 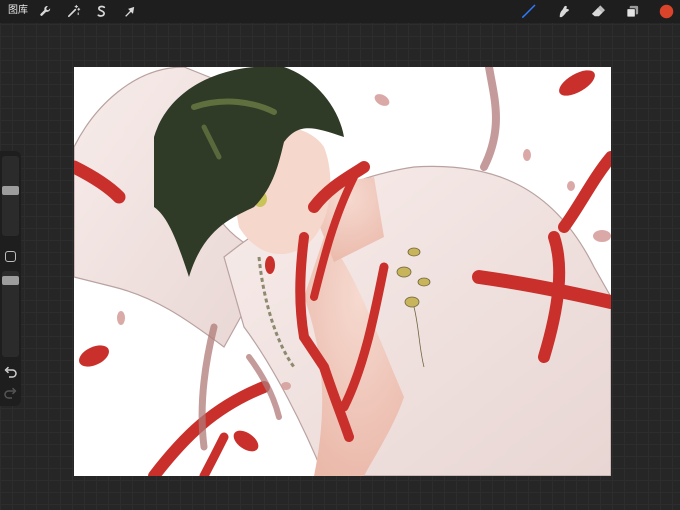 I want to click on smudge-icon, so click(x=563, y=11).